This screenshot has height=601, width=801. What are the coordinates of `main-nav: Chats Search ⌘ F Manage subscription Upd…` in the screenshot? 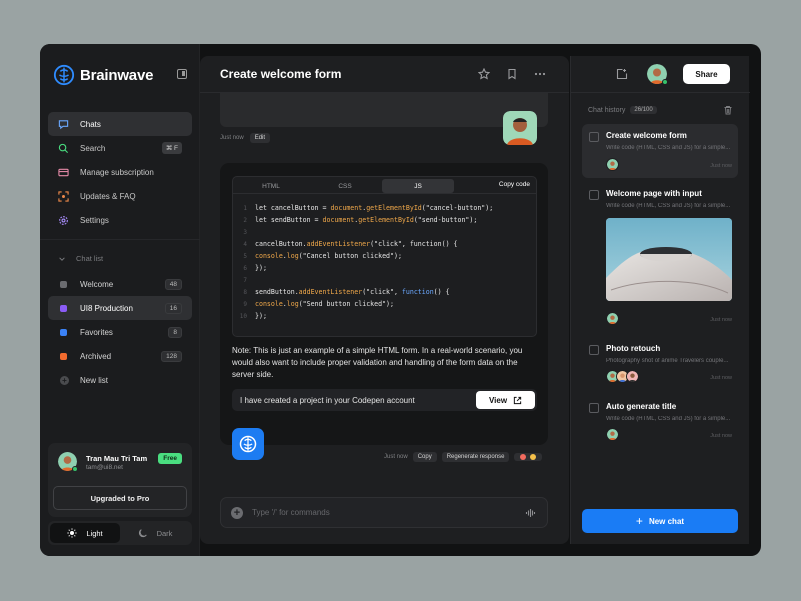 It's located at (120, 172).